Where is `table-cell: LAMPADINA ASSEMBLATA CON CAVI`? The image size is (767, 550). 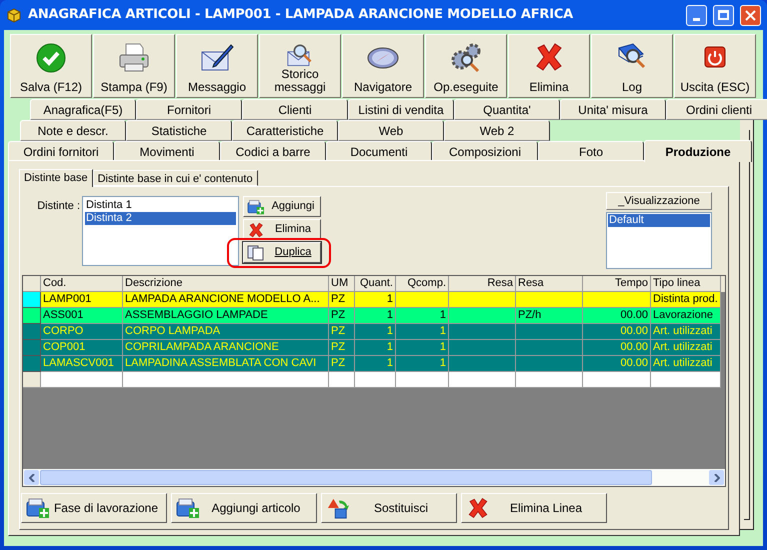
table-cell: LAMPADINA ASSEMBLATA CON CAVI is located at coordinates (226, 364).